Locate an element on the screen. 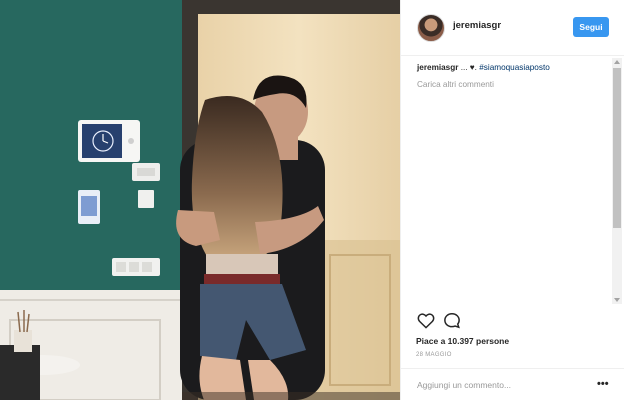 The height and width of the screenshot is (400, 624). load-more-comments-link: Carica altri commenti is located at coordinates (512, 84).